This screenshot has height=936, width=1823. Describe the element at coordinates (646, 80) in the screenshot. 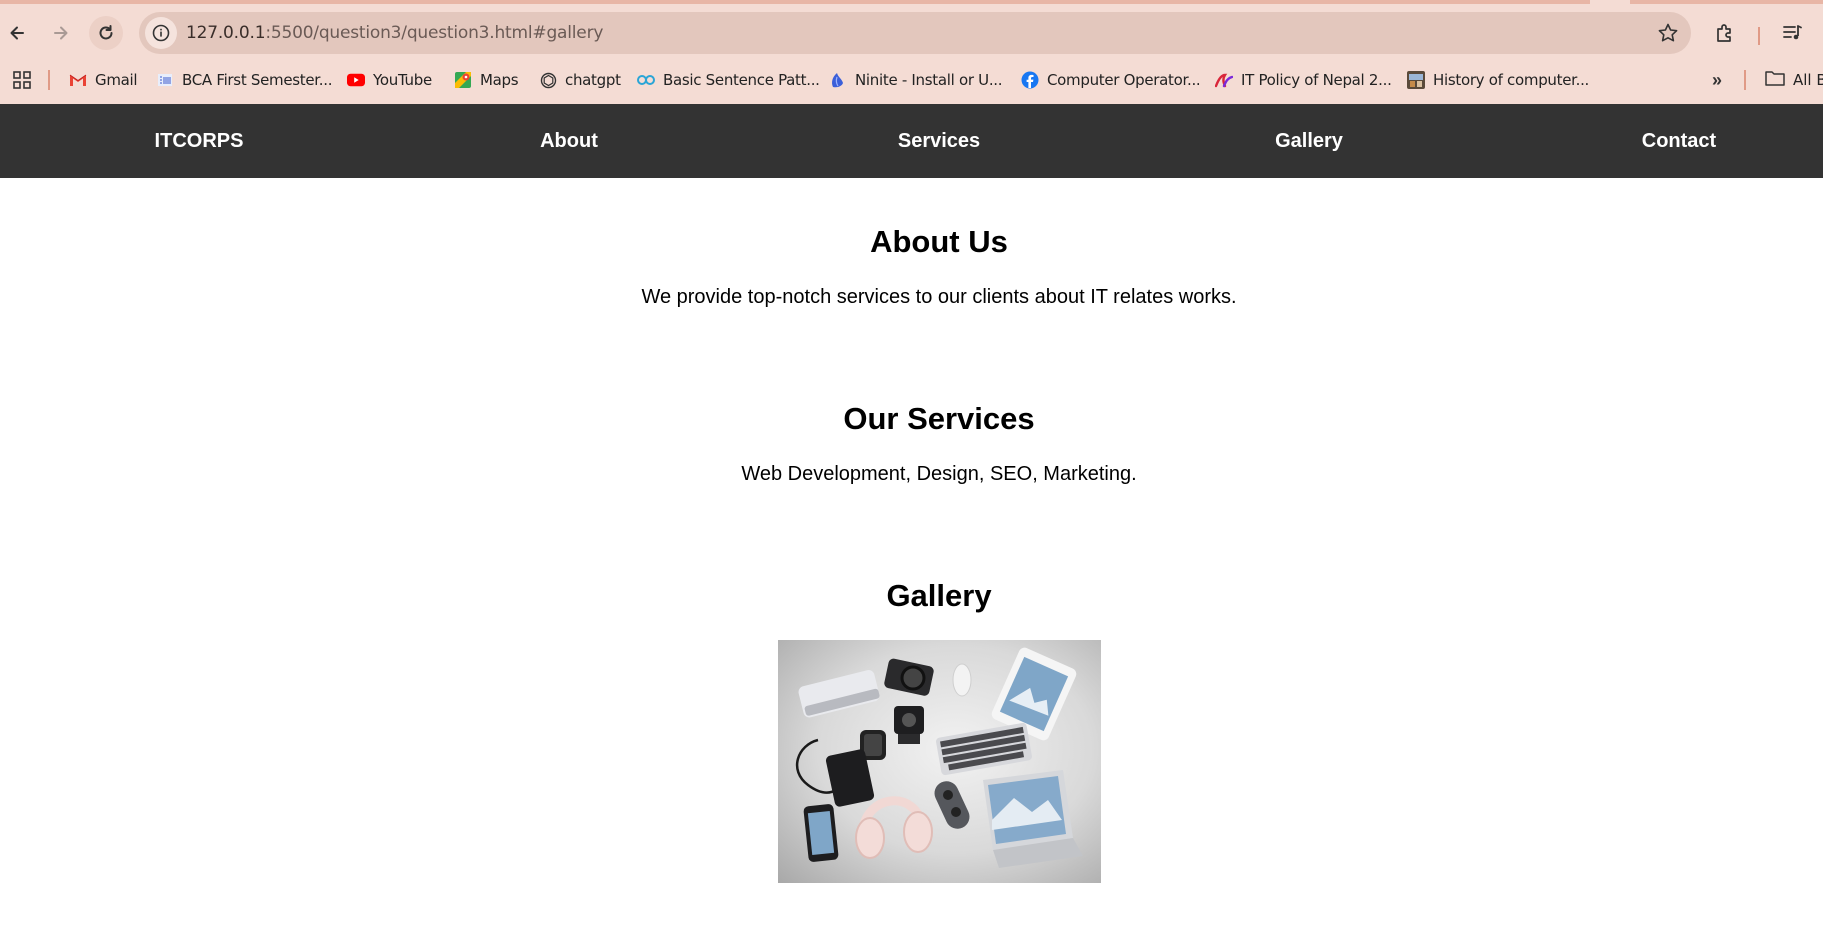

I see `quillbot-icon` at that location.